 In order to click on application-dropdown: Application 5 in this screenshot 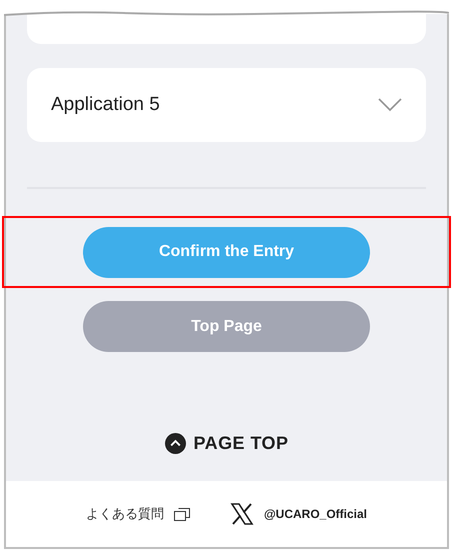, I will do `click(226, 105)`.